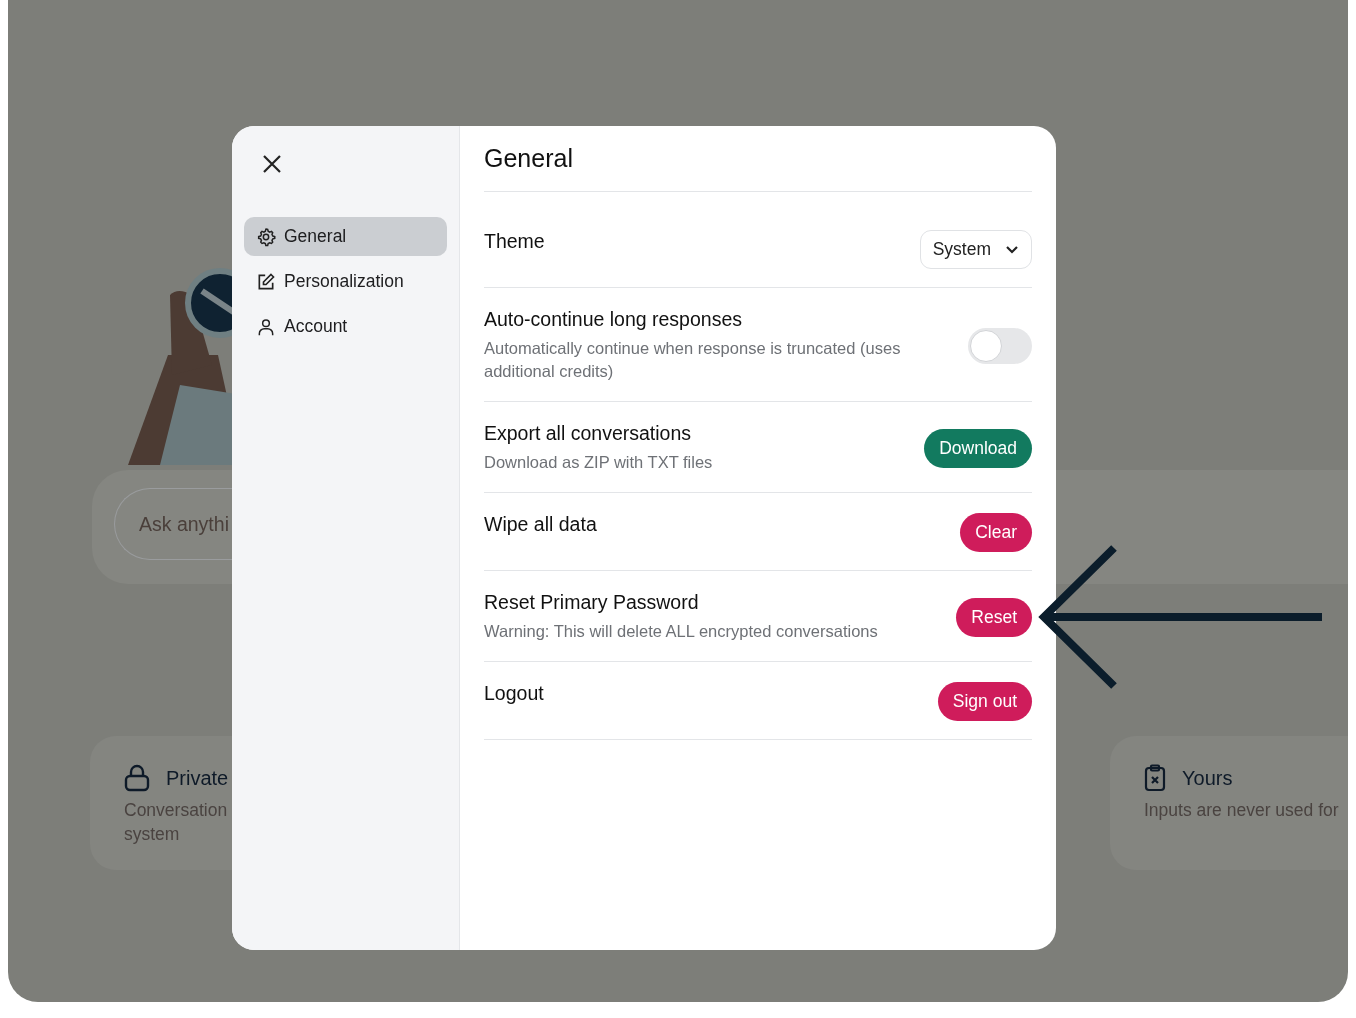  Describe the element at coordinates (996, 532) in the screenshot. I see `action-button: Clear` at that location.